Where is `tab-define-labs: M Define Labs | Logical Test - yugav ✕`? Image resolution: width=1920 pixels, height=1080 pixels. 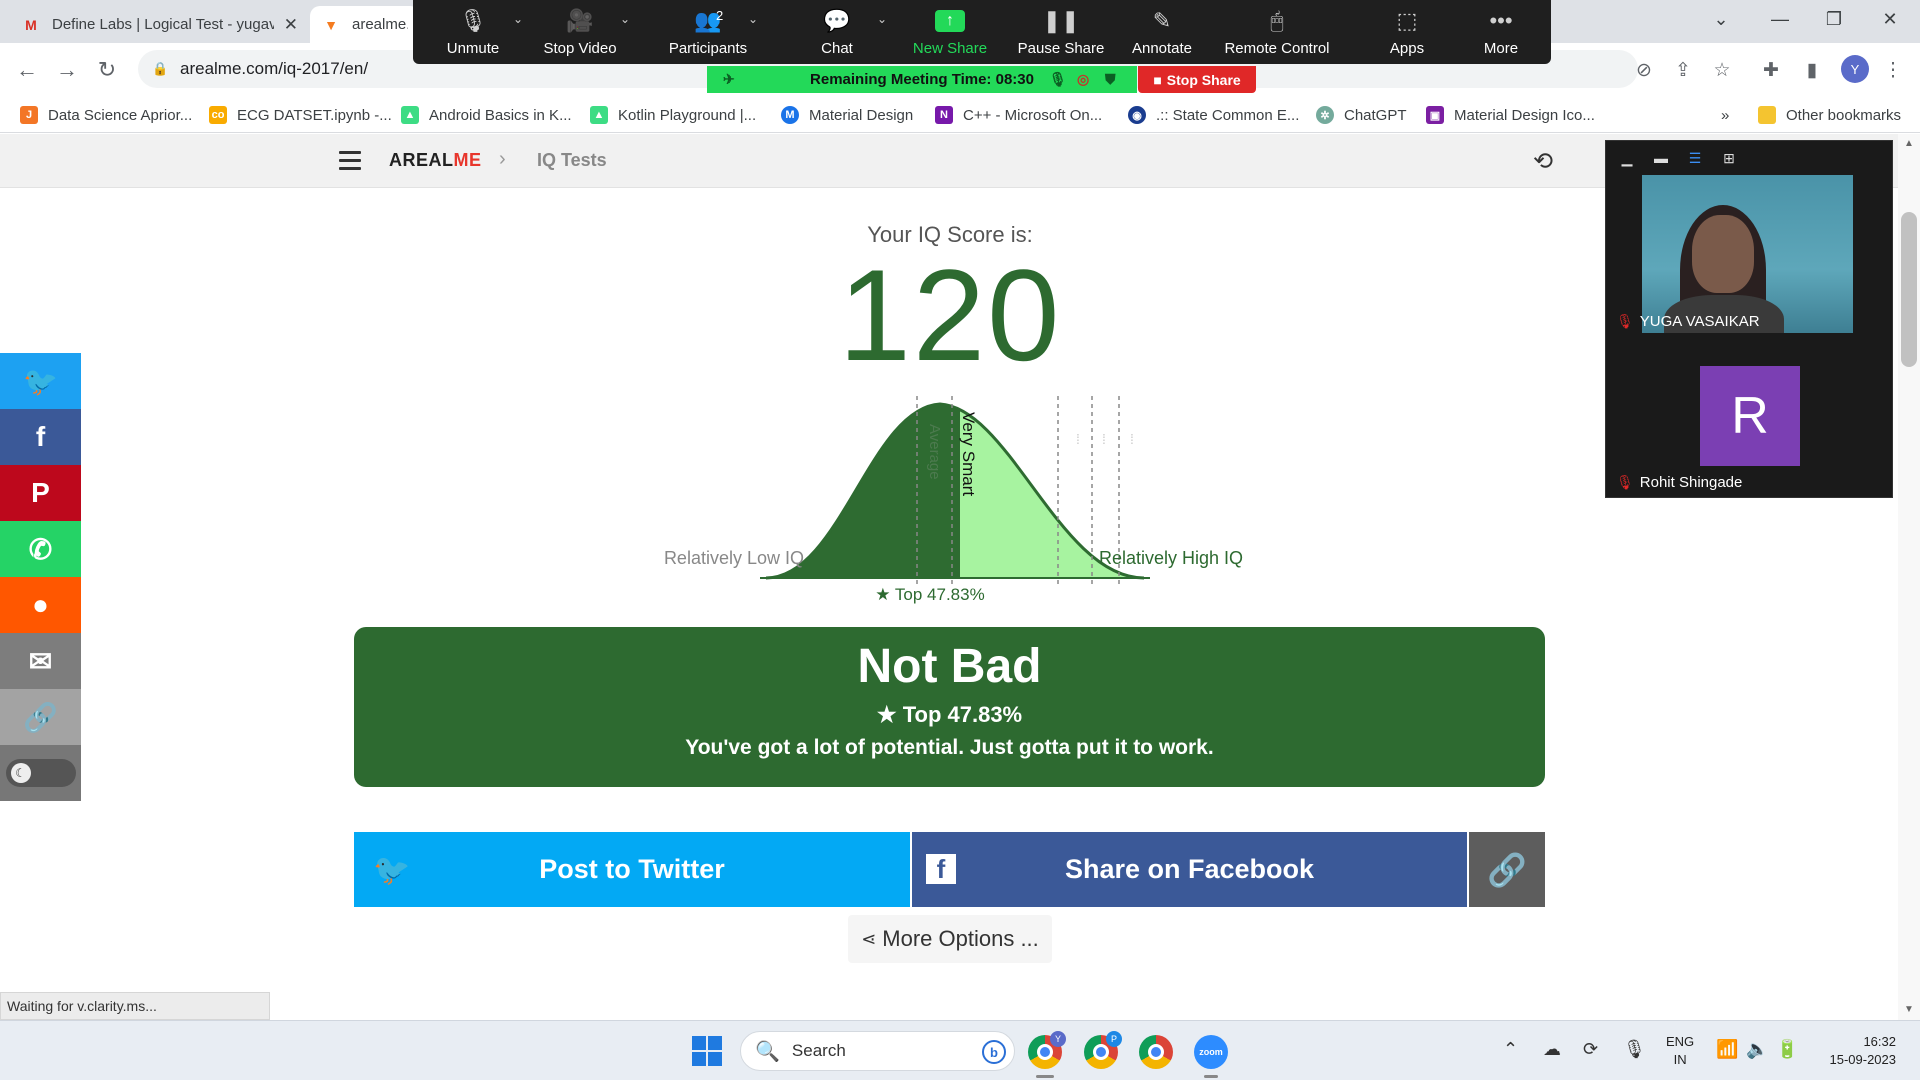
tab-define-labs: M Define Labs | Logical Test - yugav ✕ is located at coordinates (160, 24).